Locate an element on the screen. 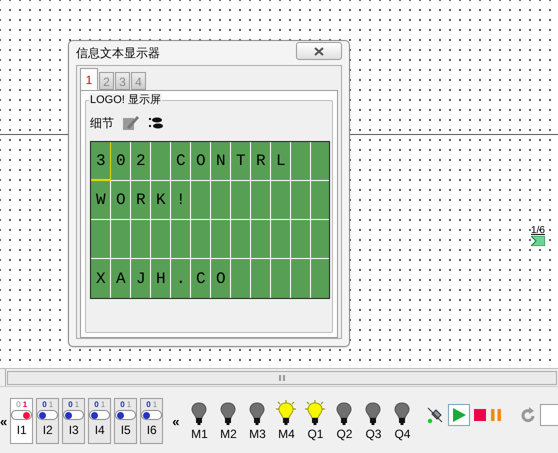 This screenshot has width=558, height=453. input-label: I3 is located at coordinates (73, 430).